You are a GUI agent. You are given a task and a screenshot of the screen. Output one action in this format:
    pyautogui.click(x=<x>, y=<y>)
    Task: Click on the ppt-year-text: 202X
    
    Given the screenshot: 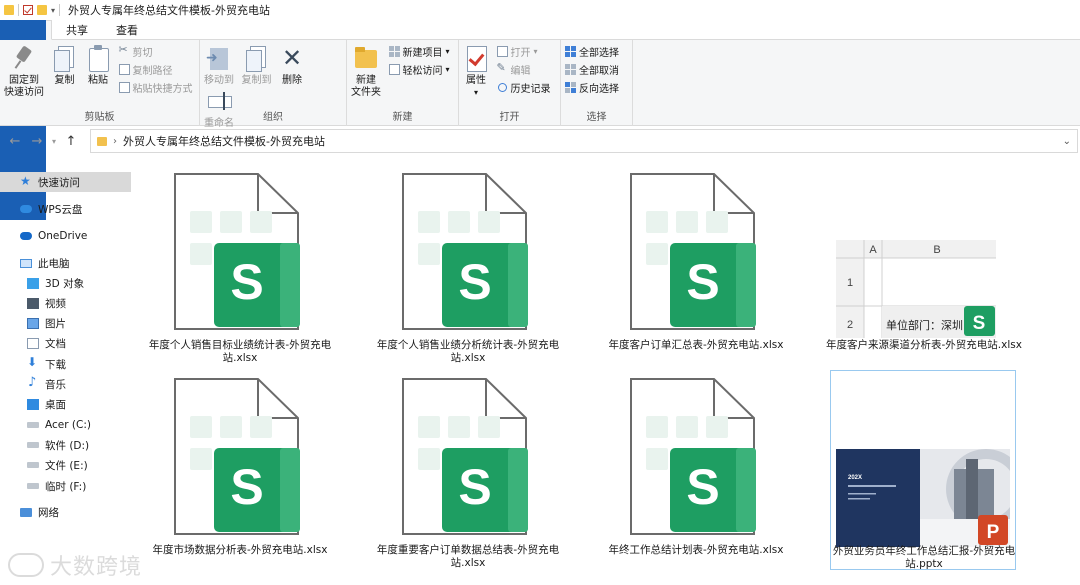 What is the action you would take?
    pyautogui.click(x=855, y=478)
    